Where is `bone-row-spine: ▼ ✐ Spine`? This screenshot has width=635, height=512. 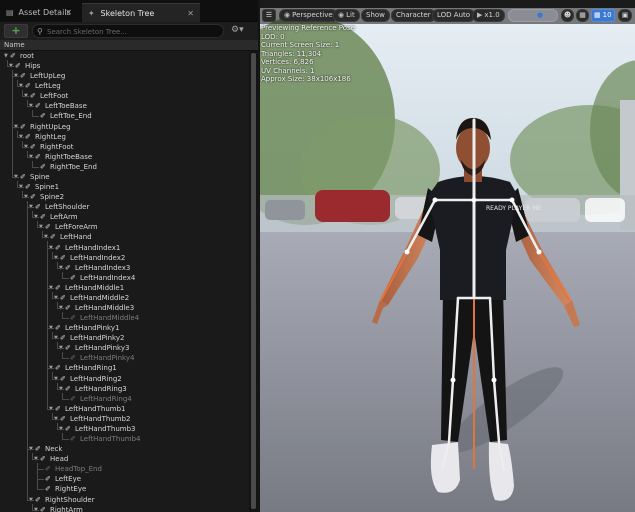 bone-row-spine: ▼ ✐ Spine is located at coordinates (124, 177).